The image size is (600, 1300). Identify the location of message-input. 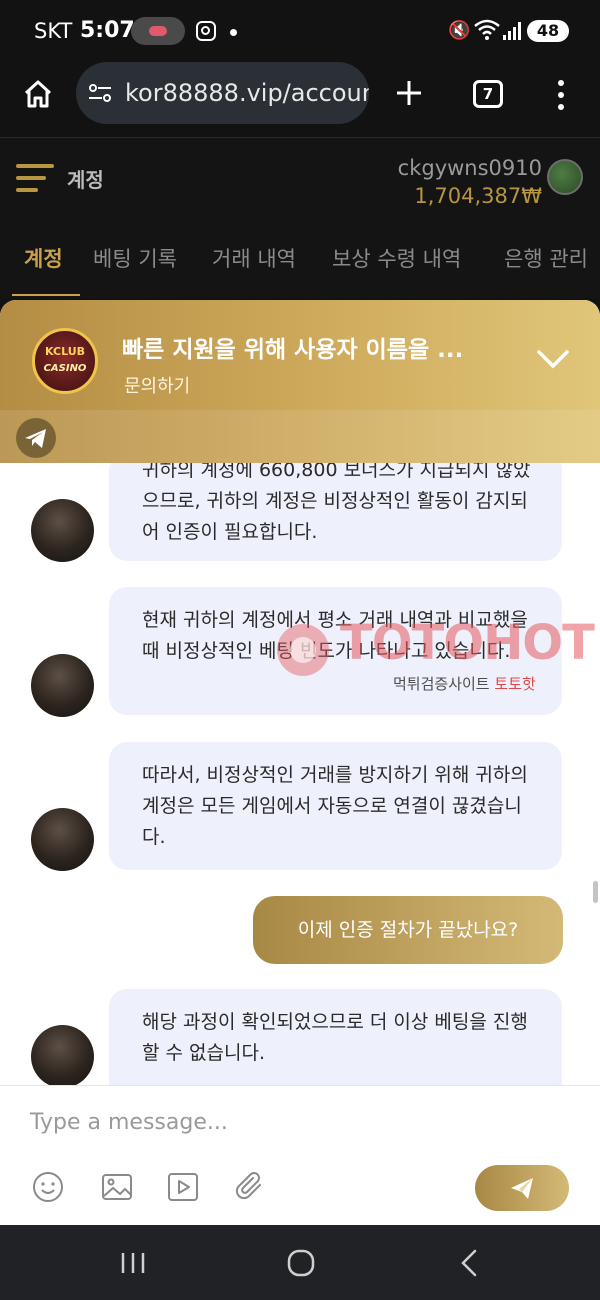
(300, 1122).